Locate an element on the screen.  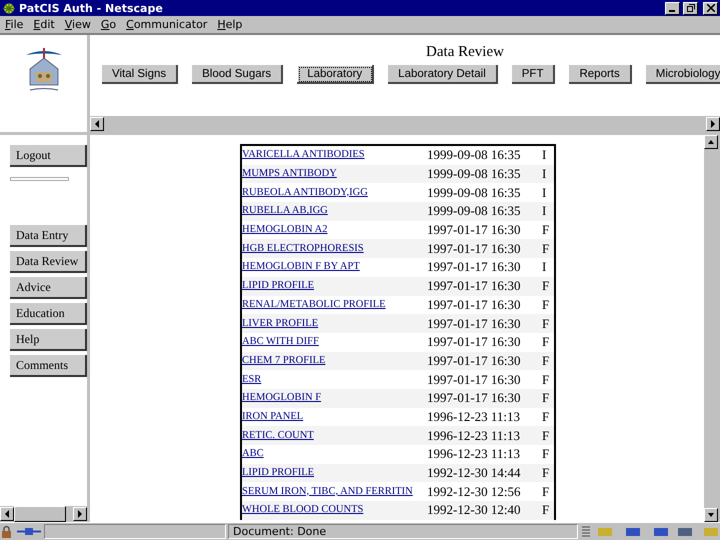
test-link: RUBEOLA ANTIBODY,IGG is located at coordinates (334, 193).